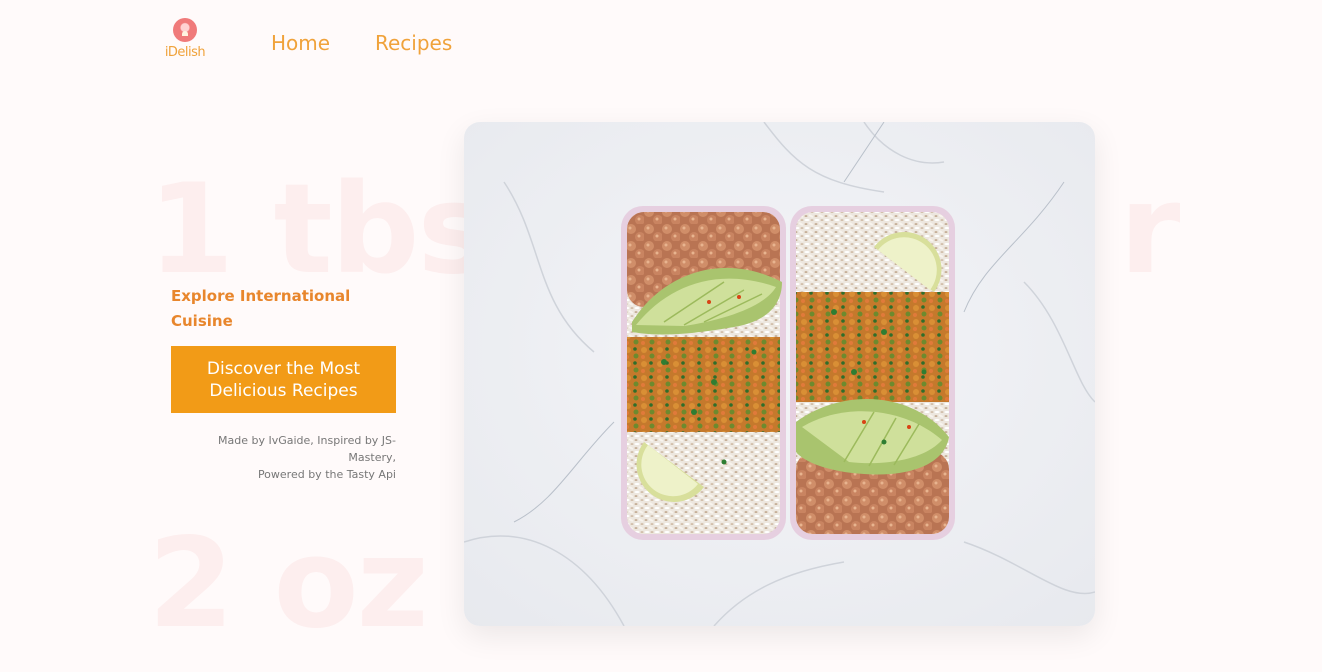 The height and width of the screenshot is (672, 1322). What do you see at coordinates (261, 308) in the screenshot?
I see `hero-tagline: Explore International Cuisine` at bounding box center [261, 308].